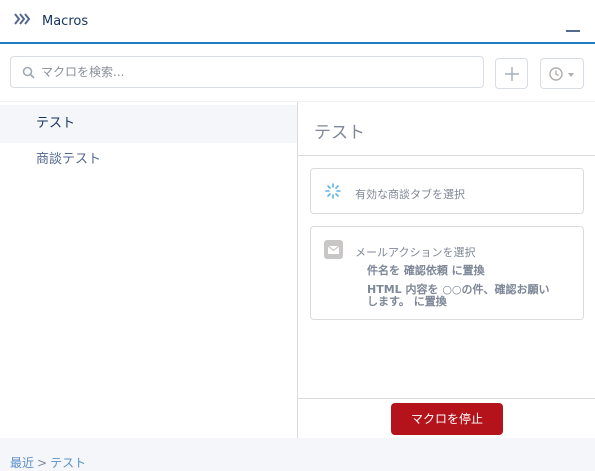 Image resolution: width=595 pixels, height=471 pixels. Describe the element at coordinates (458, 295) in the screenshot. I see `macro-step-detail: HTML 内容を ○○の件、確認お願いします。 に置換` at that location.